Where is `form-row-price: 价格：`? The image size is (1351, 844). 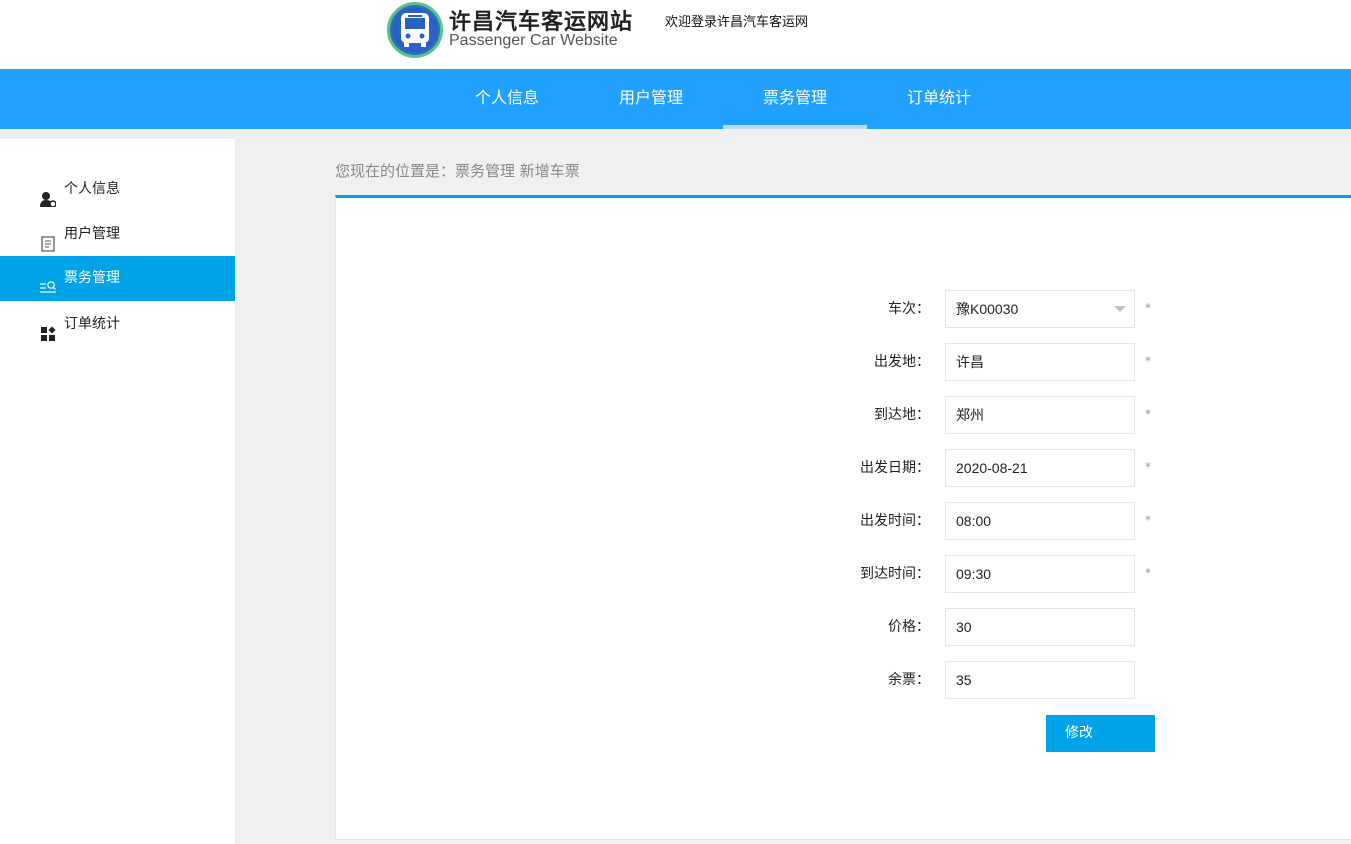 form-row-price: 价格： is located at coordinates (633, 627).